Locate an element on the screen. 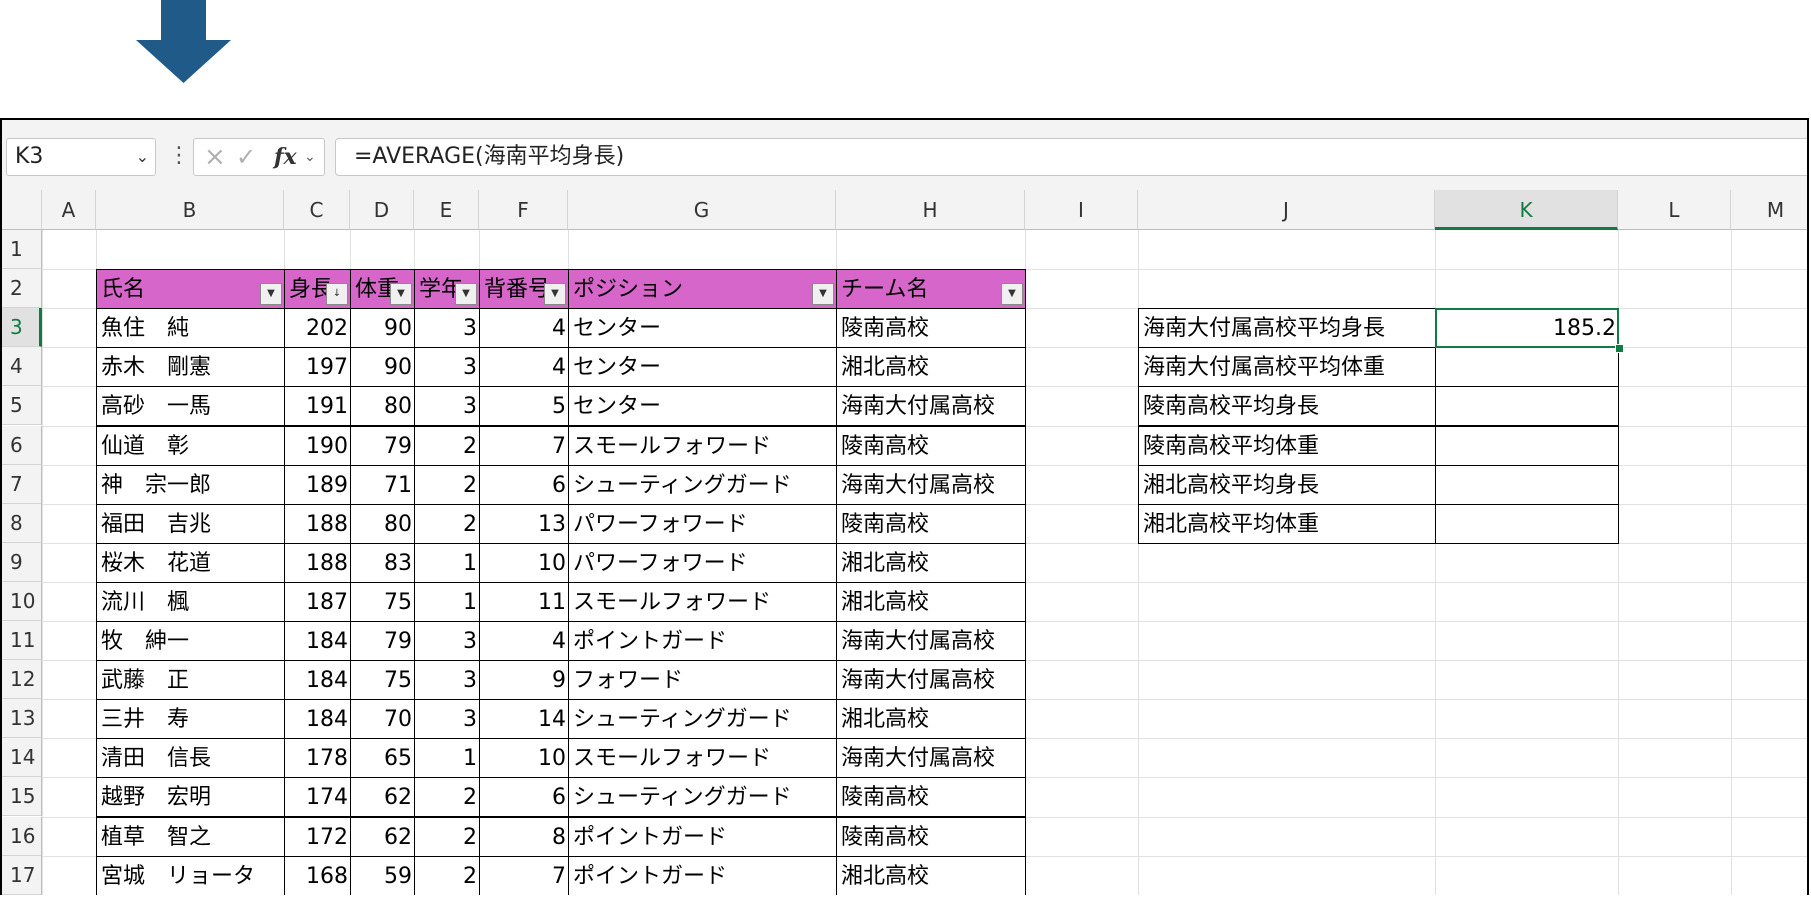 Image resolution: width=1811 pixels, height=897 pixels. table-cell: 190 is located at coordinates (317, 445).